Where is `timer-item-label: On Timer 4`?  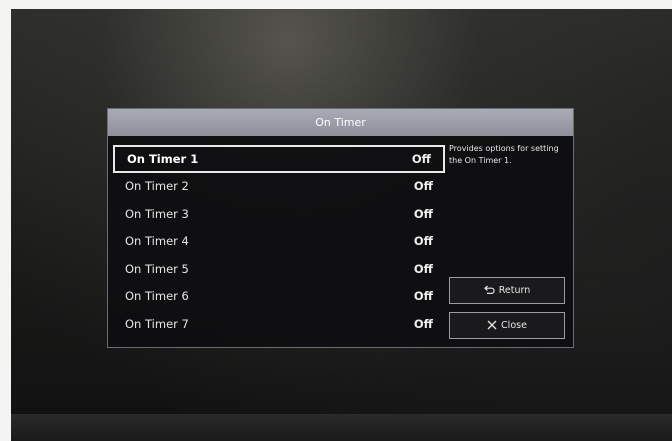 timer-item-label: On Timer 4 is located at coordinates (157, 241).